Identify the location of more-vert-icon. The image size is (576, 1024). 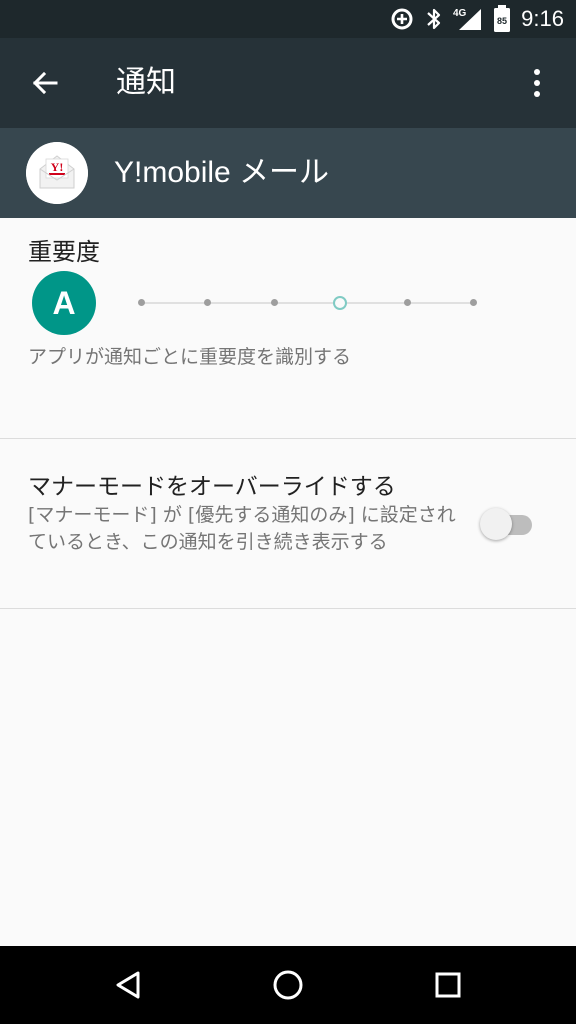
(537, 83).